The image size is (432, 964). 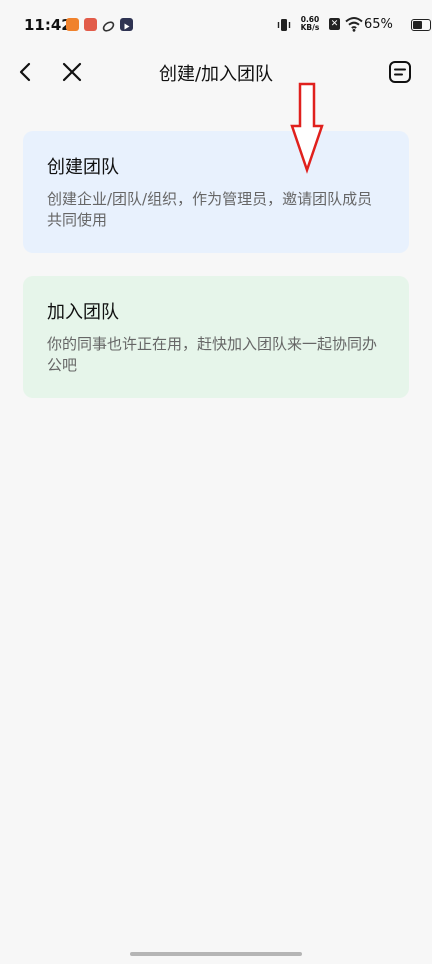 I want to click on annotation-arrow-icon, so click(x=307, y=128).